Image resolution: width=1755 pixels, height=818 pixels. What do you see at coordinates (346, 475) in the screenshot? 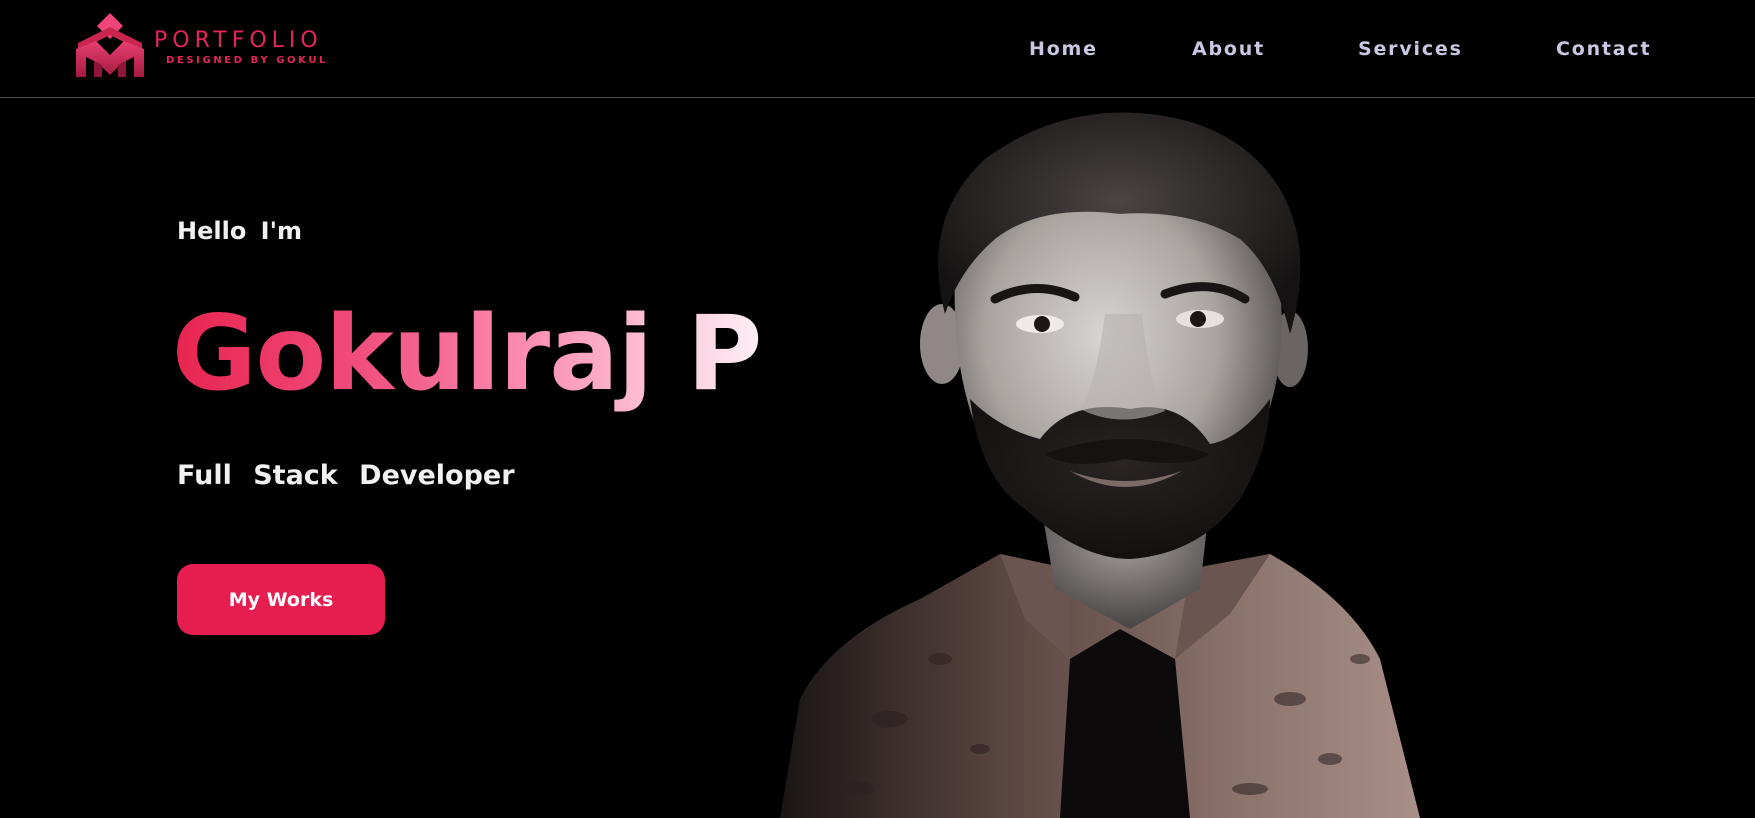
I see `hero-role: Full Stack Developer` at bounding box center [346, 475].